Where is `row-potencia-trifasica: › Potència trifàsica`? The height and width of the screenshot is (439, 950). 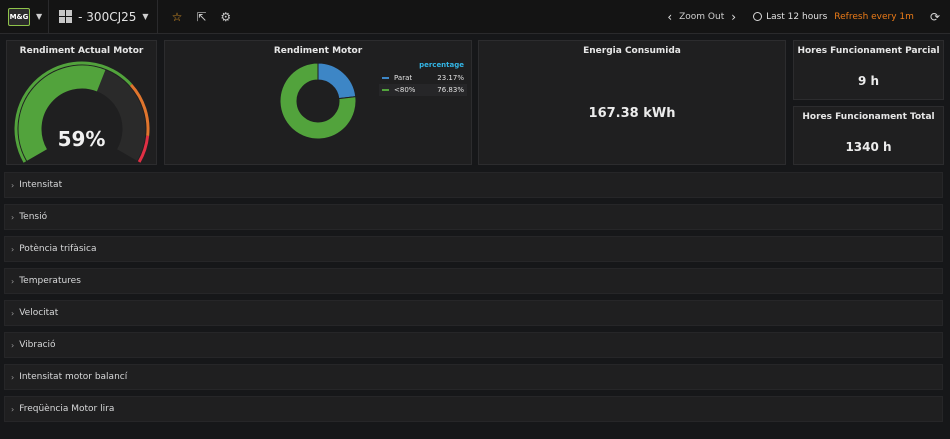
row-potencia-trifasica: › Potència trifàsica is located at coordinates (473, 249).